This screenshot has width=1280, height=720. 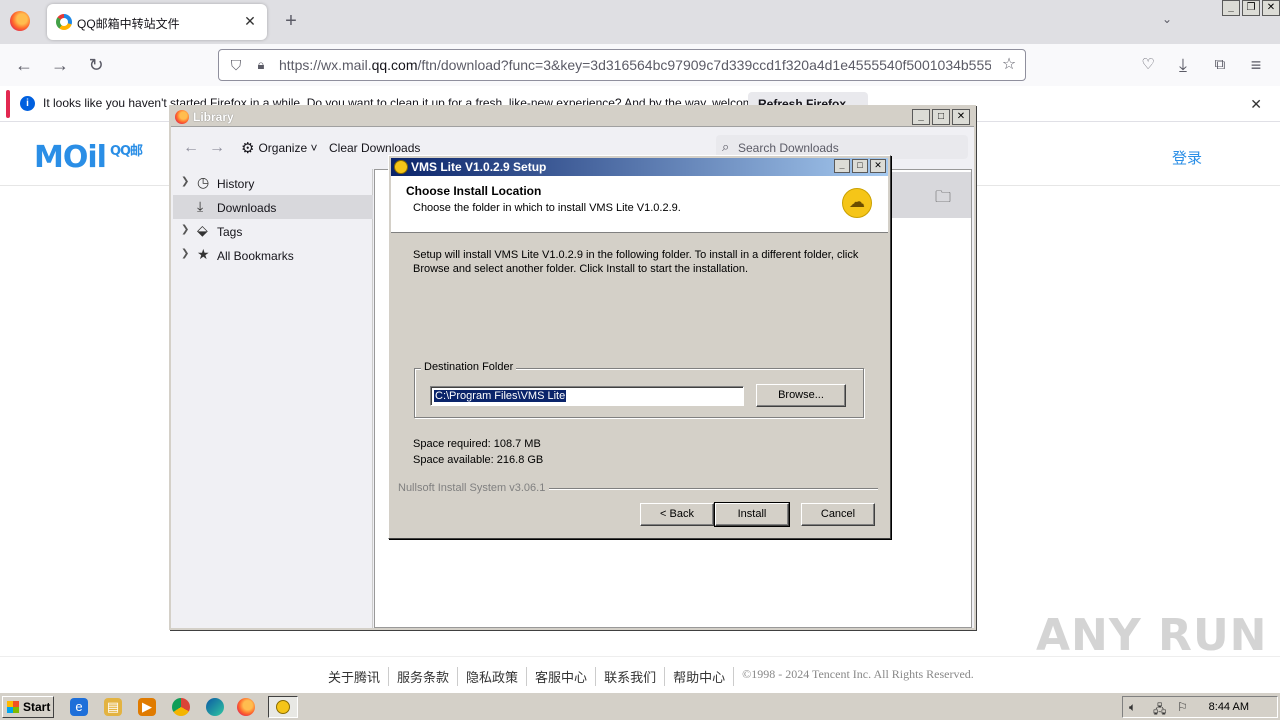 I want to click on notification-close-icon: ✕, so click(x=1256, y=104).